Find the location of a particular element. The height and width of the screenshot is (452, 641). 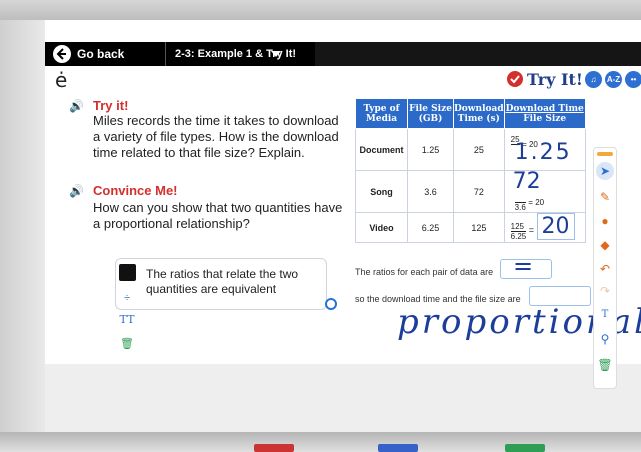

handwritten-answer: 72 is located at coordinates (526, 181).